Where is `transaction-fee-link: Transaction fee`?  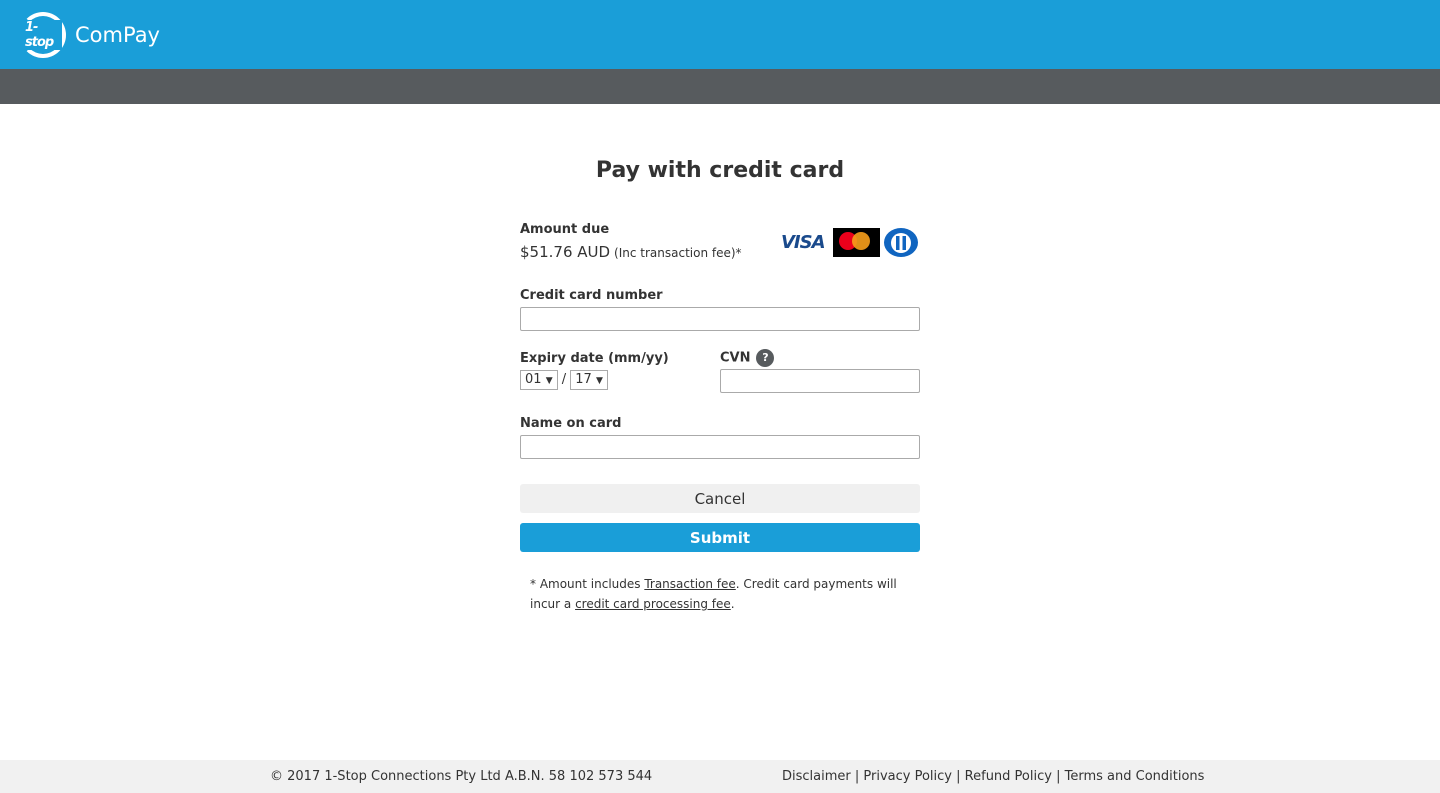 transaction-fee-link: Transaction fee is located at coordinates (689, 584).